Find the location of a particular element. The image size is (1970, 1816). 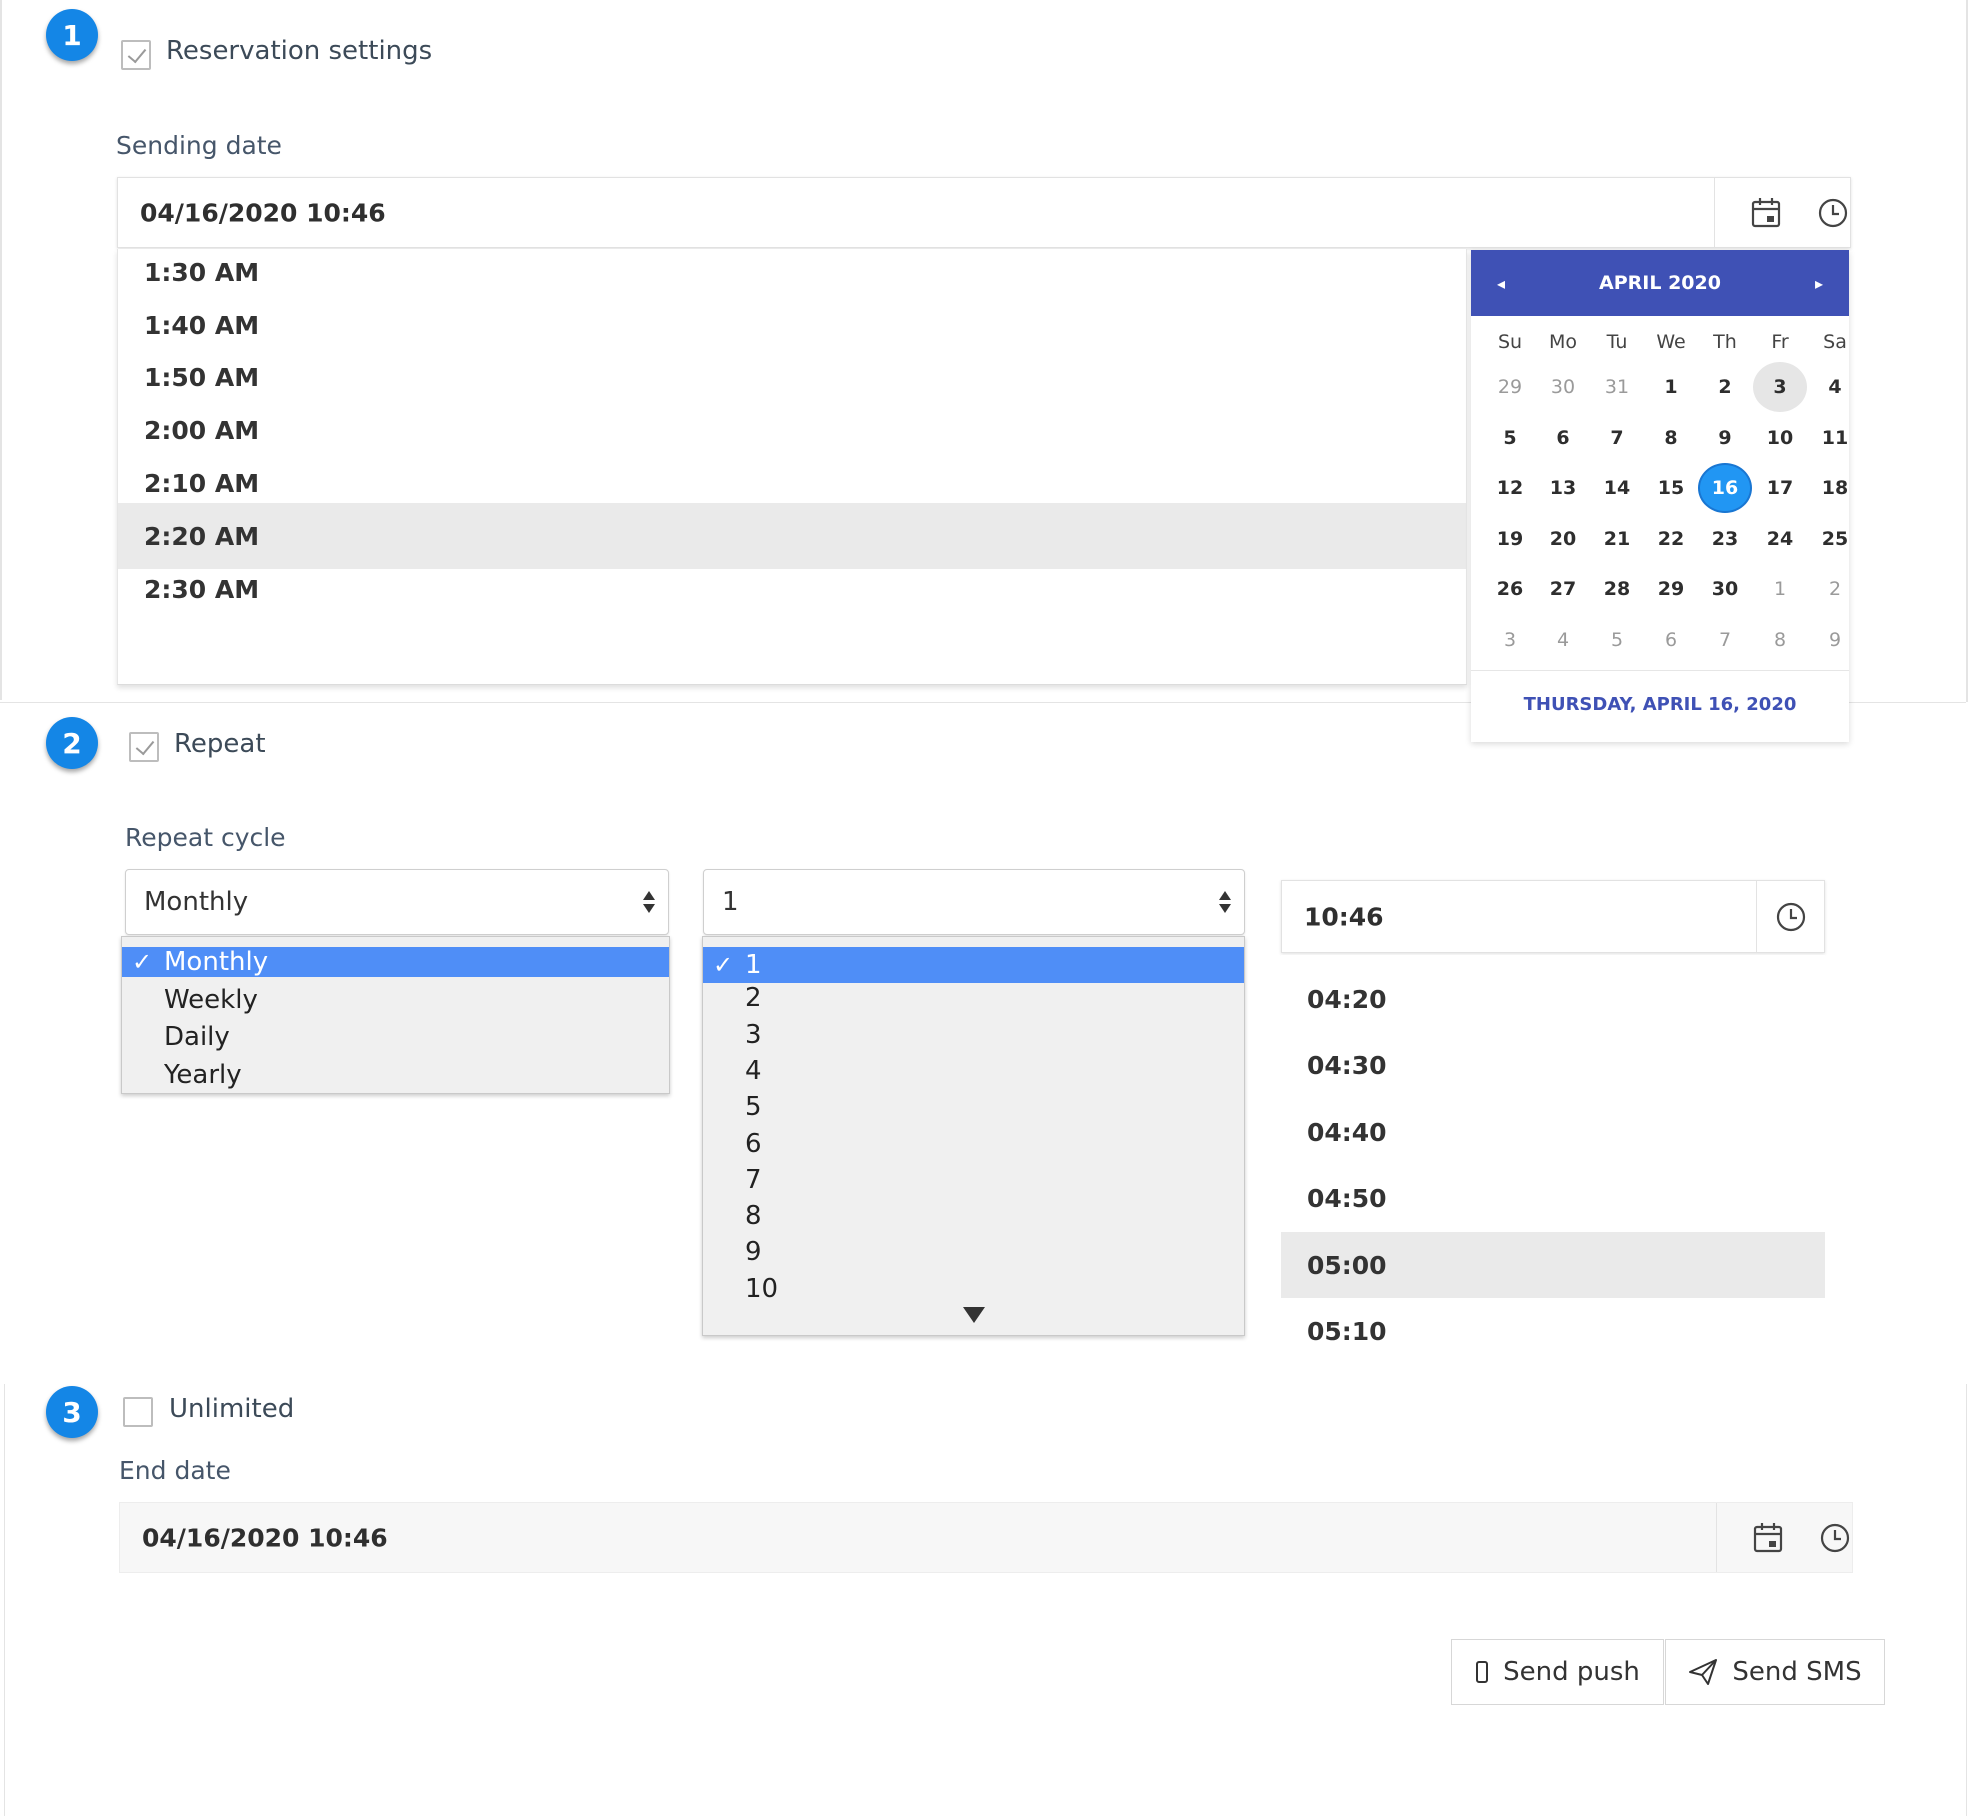

repeat-interval-option: 10 is located at coordinates (973, 1289).